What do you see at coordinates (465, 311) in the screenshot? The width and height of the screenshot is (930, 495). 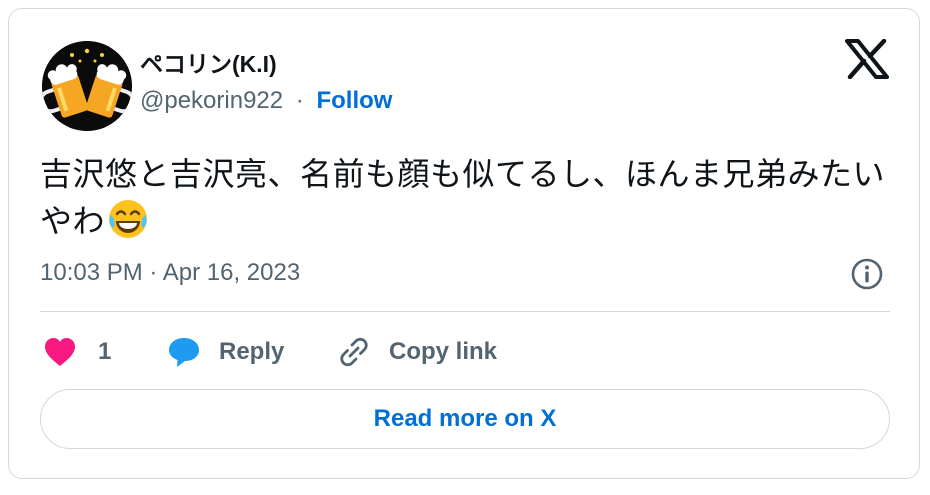 I see `divider` at bounding box center [465, 311].